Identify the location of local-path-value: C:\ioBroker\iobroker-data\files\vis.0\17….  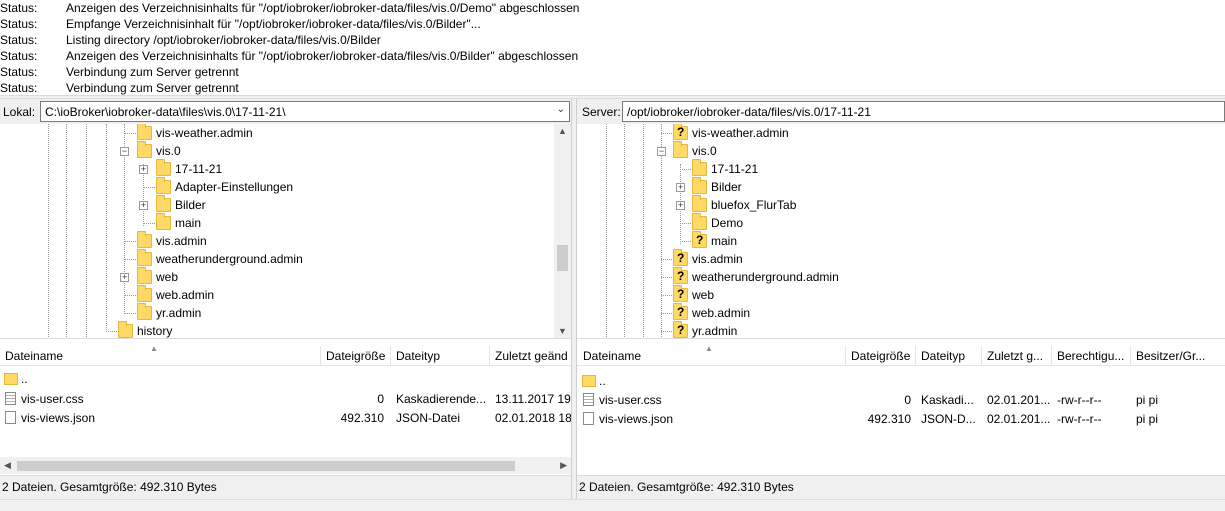
(165, 112).